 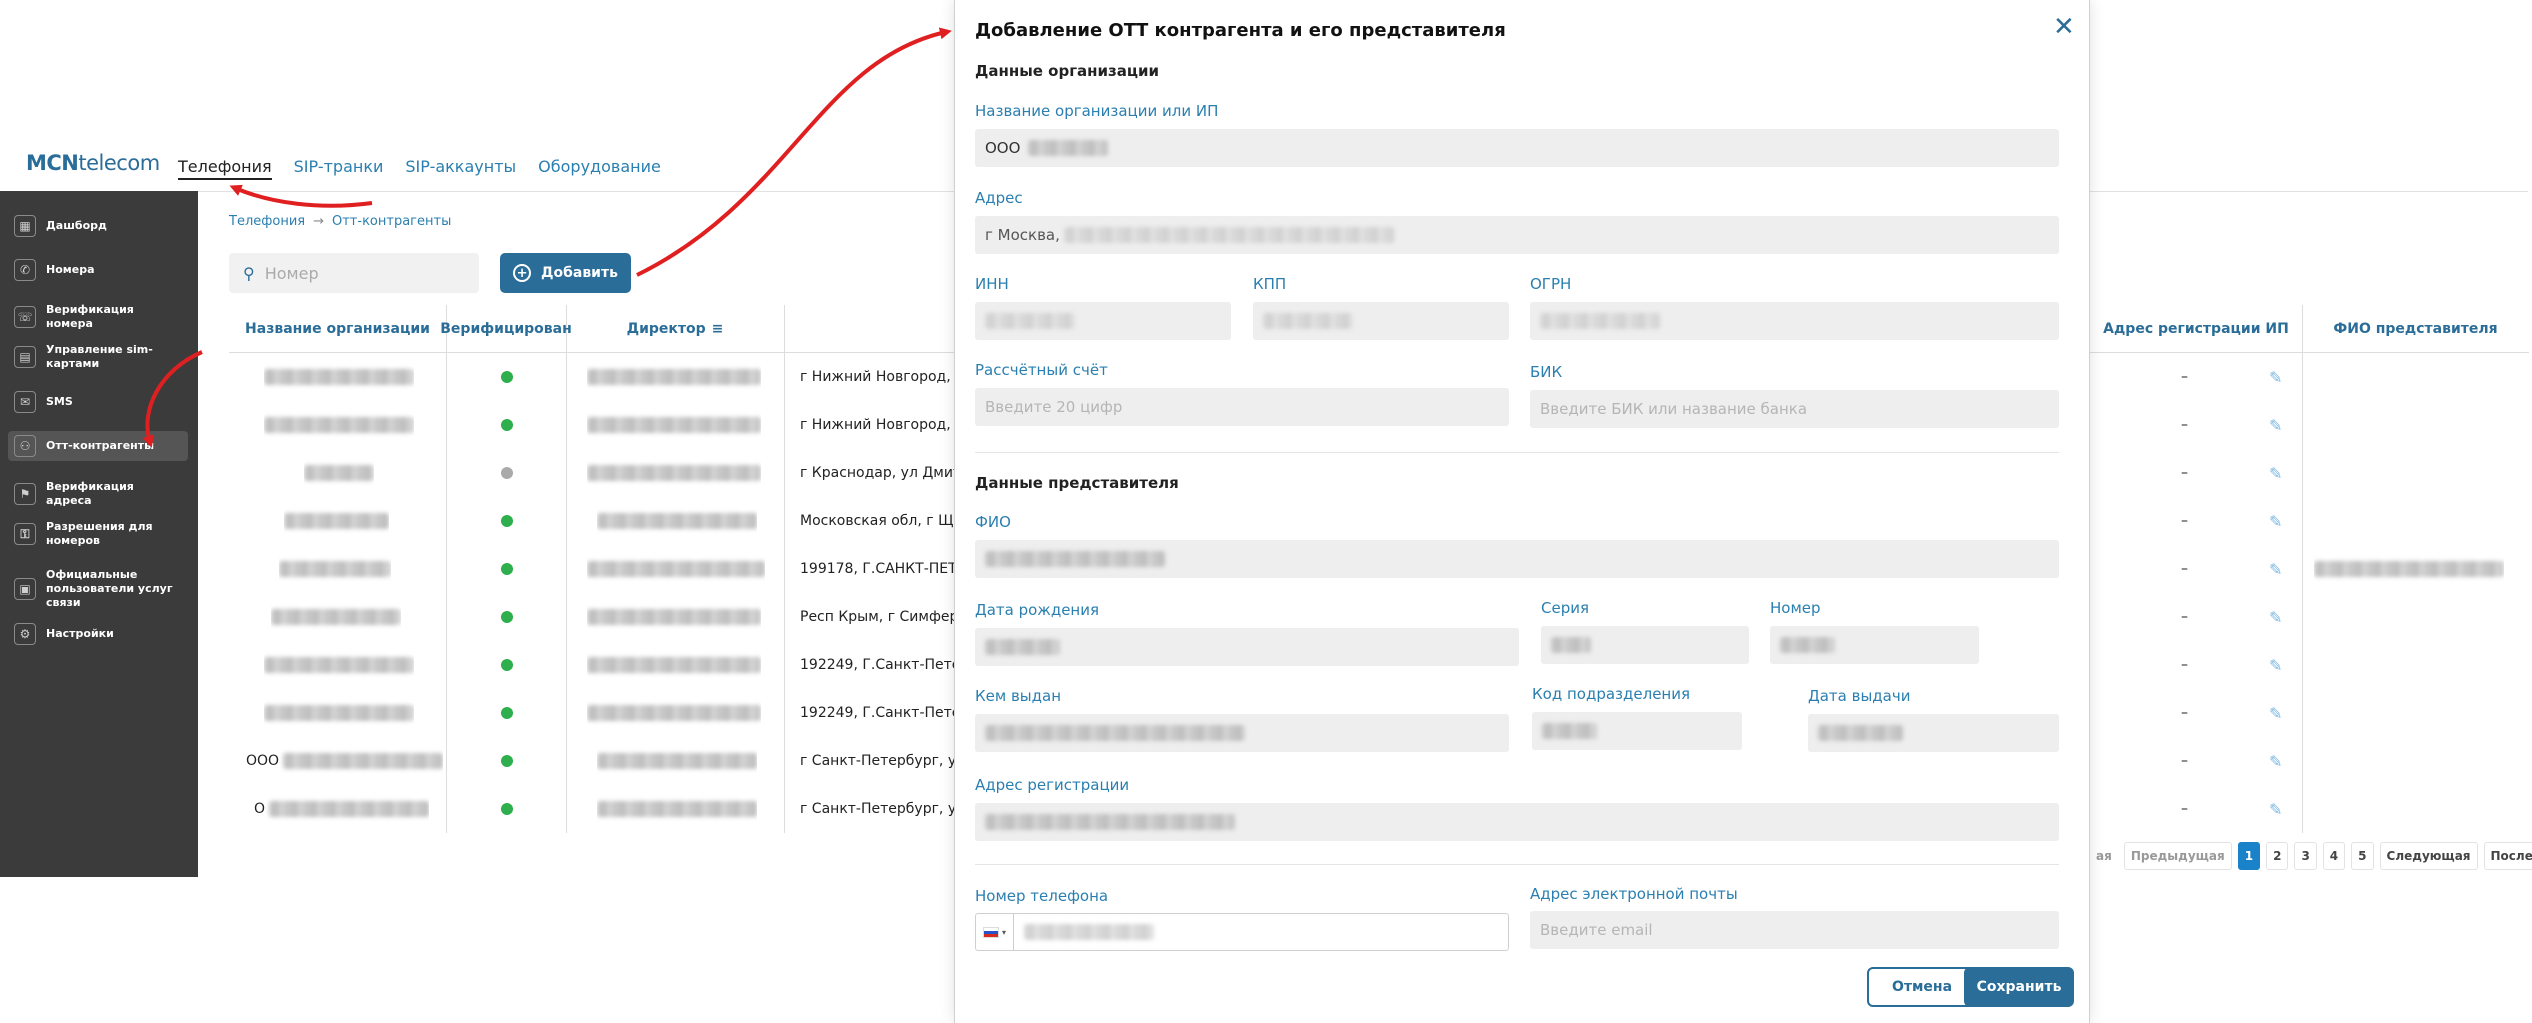 What do you see at coordinates (98, 494) in the screenshot?
I see `sidebar-item-address-verification: ⚑ Верификация адреса` at bounding box center [98, 494].